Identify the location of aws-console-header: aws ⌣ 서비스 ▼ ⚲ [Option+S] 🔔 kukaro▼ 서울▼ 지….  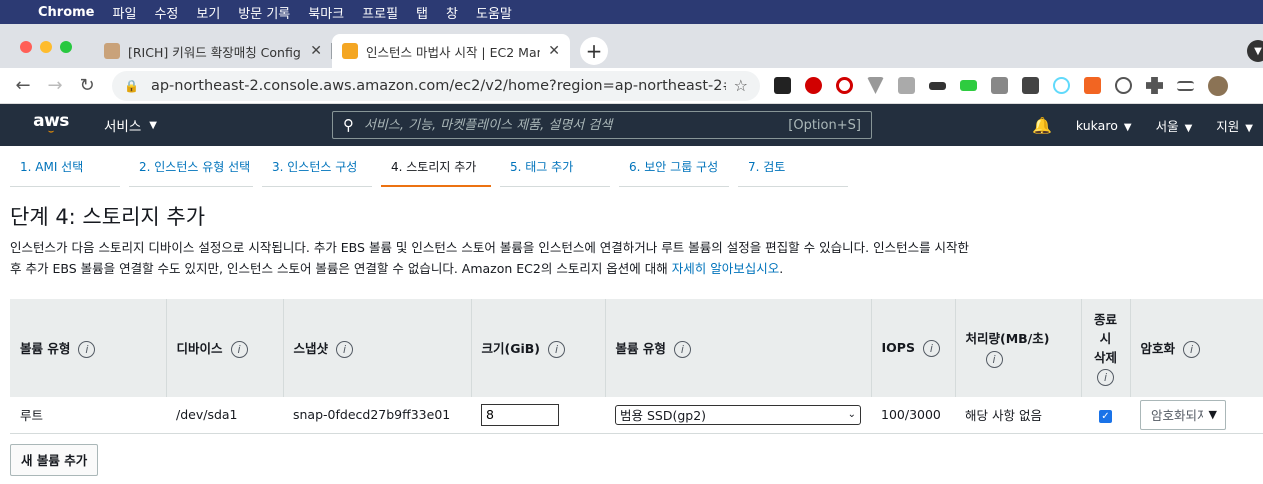
(631, 125).